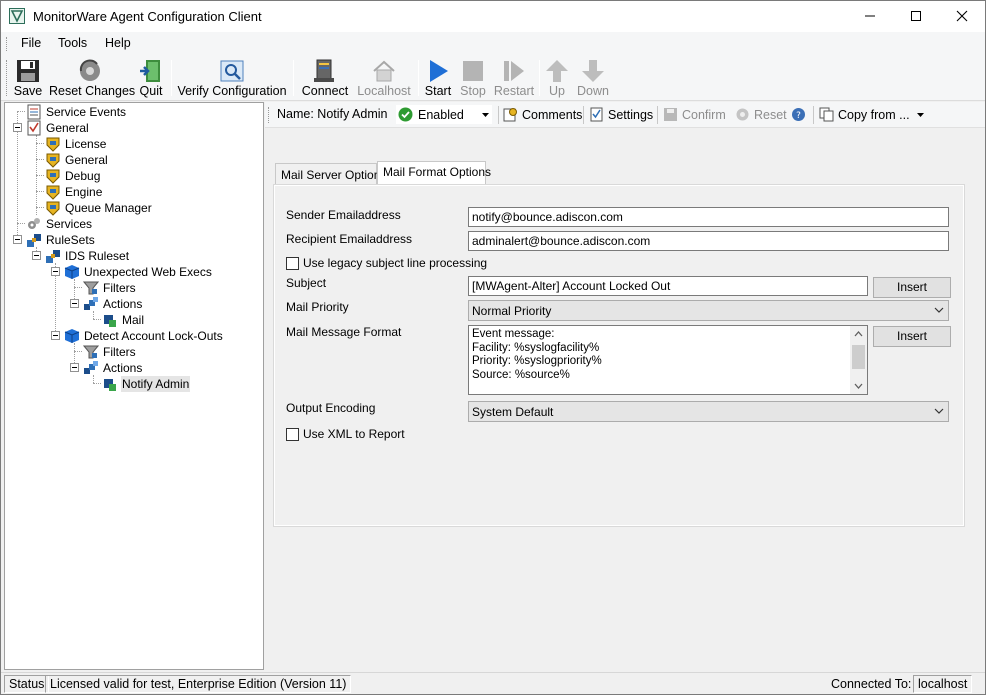 This screenshot has width=986, height=695. What do you see at coordinates (473, 91) in the screenshot?
I see `stop-label: Stop` at bounding box center [473, 91].